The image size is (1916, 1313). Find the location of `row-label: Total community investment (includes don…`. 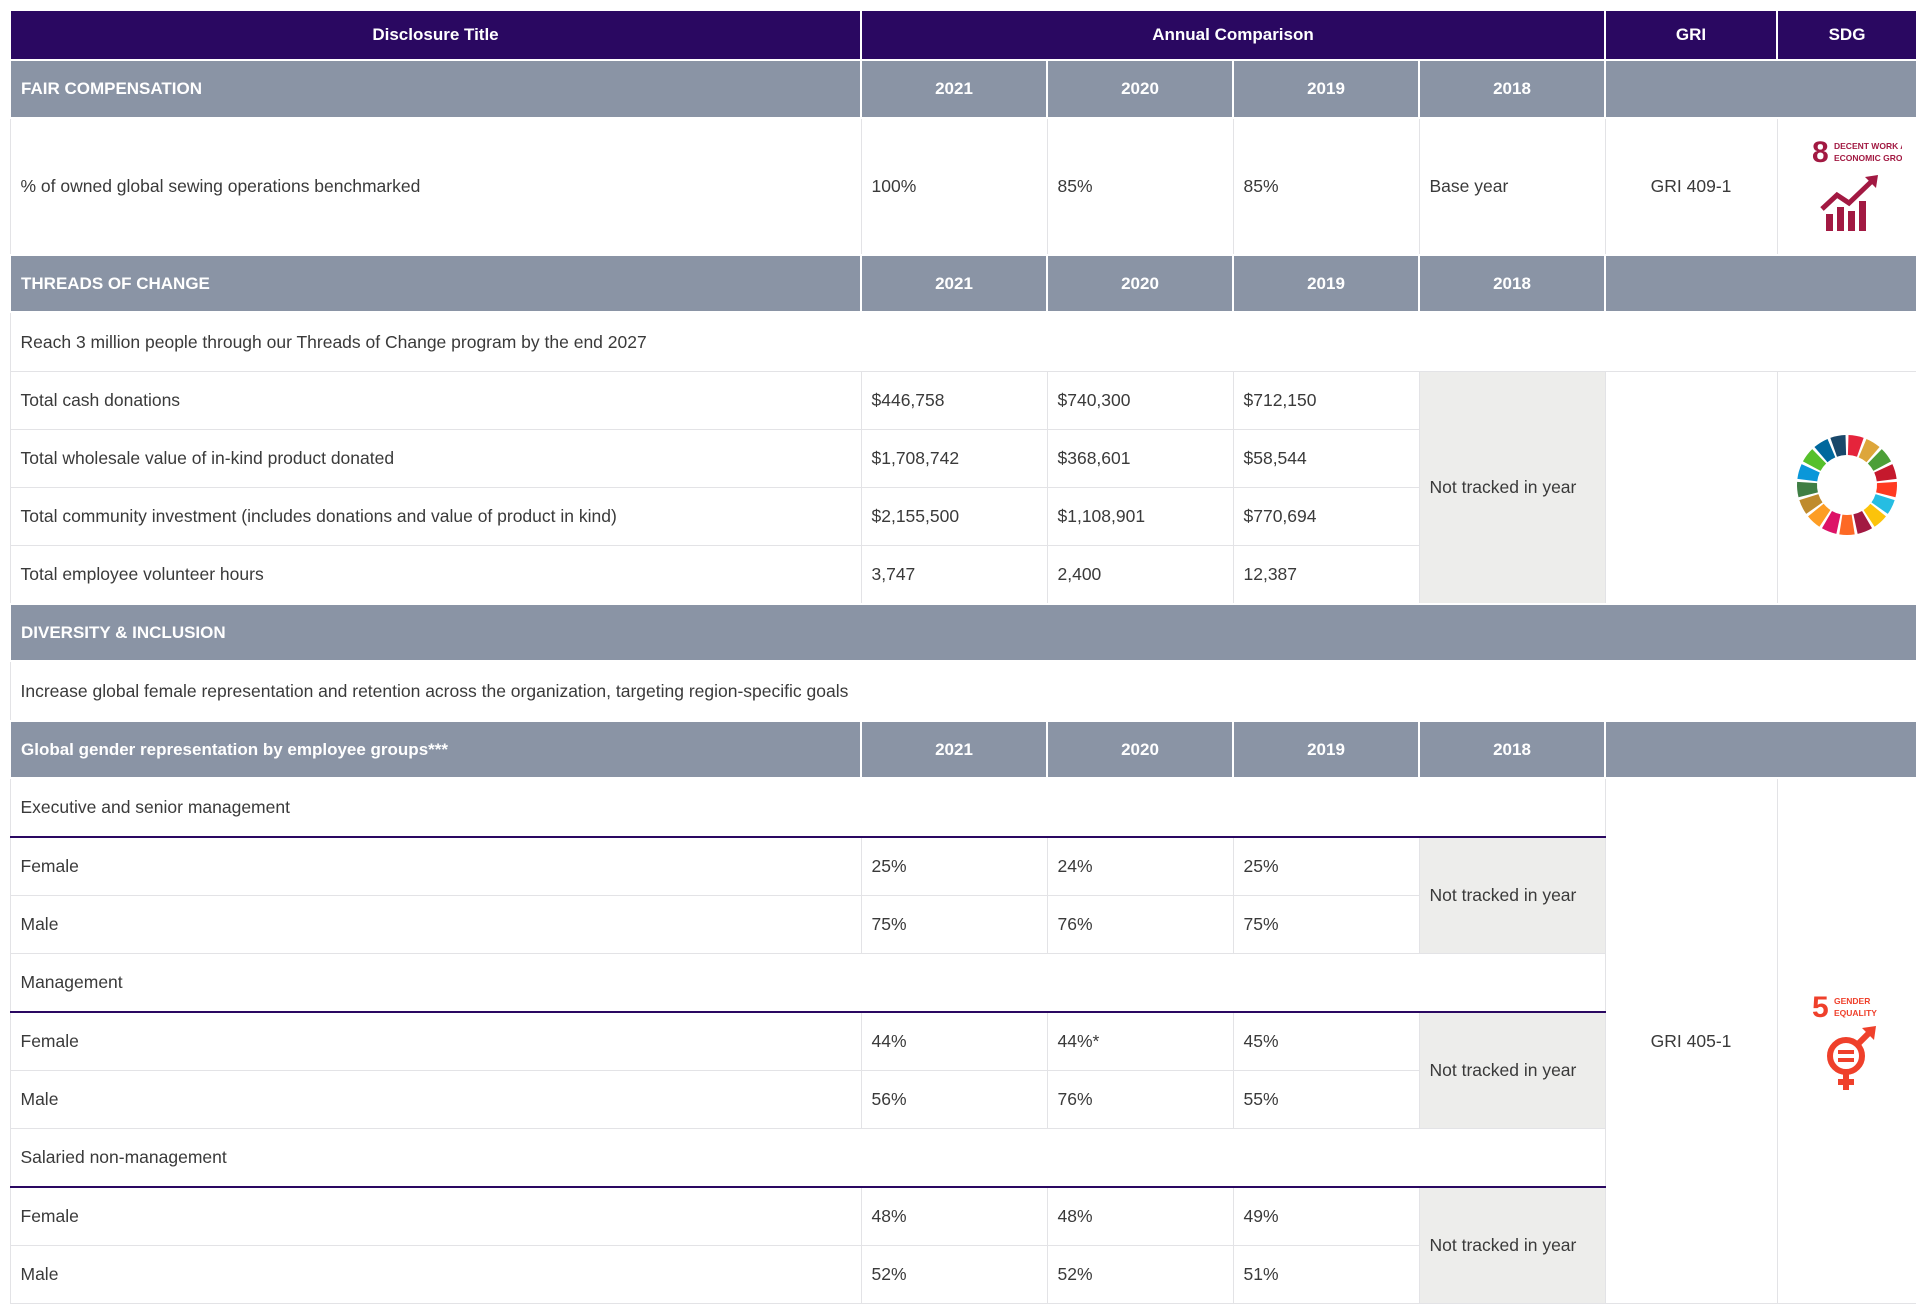

row-label: Total community investment (includes don… is located at coordinates (435, 516).